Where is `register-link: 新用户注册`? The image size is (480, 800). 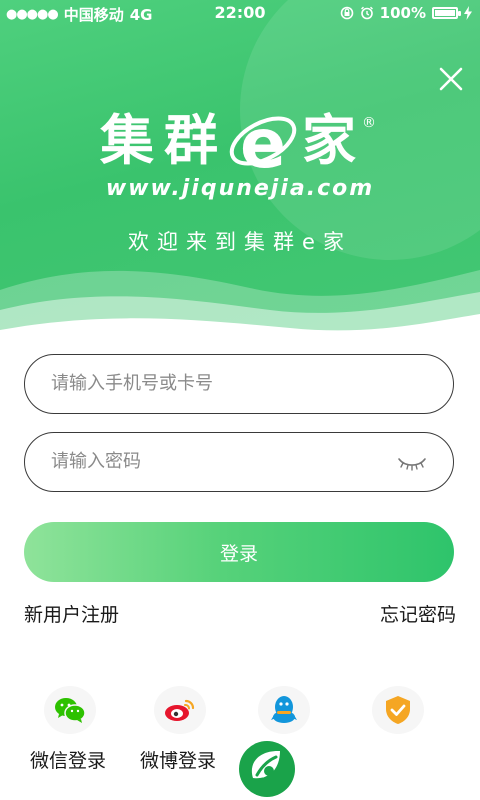
register-link: 新用户注册 is located at coordinates (71, 613).